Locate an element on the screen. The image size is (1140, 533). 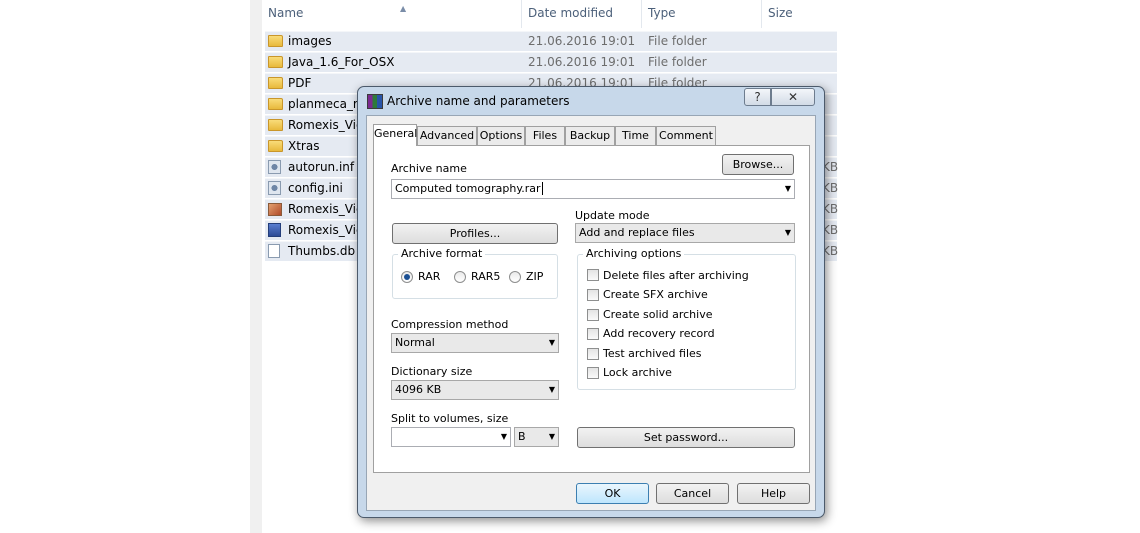
tab-time: Time is located at coordinates (635, 135).